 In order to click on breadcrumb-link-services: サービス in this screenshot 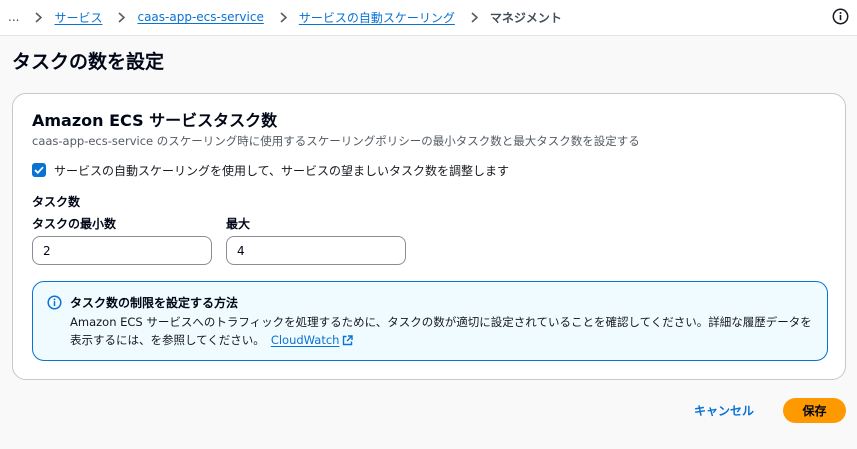, I will do `click(78, 17)`.